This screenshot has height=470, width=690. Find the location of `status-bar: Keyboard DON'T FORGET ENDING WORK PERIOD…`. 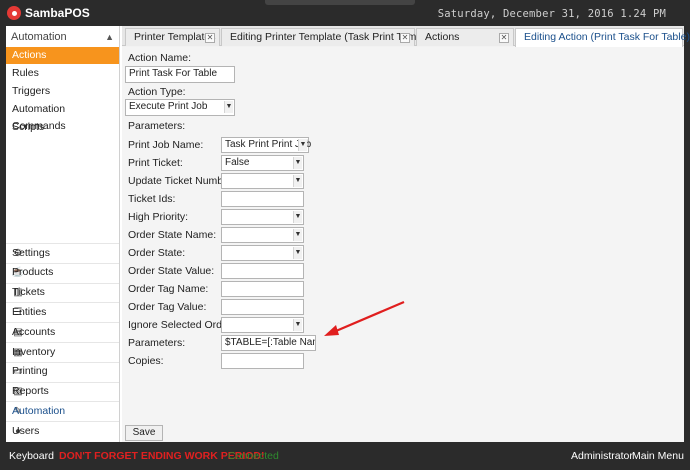

status-bar: Keyboard DON'T FORGET ENDING WORK PERIOD… is located at coordinates (345, 456).